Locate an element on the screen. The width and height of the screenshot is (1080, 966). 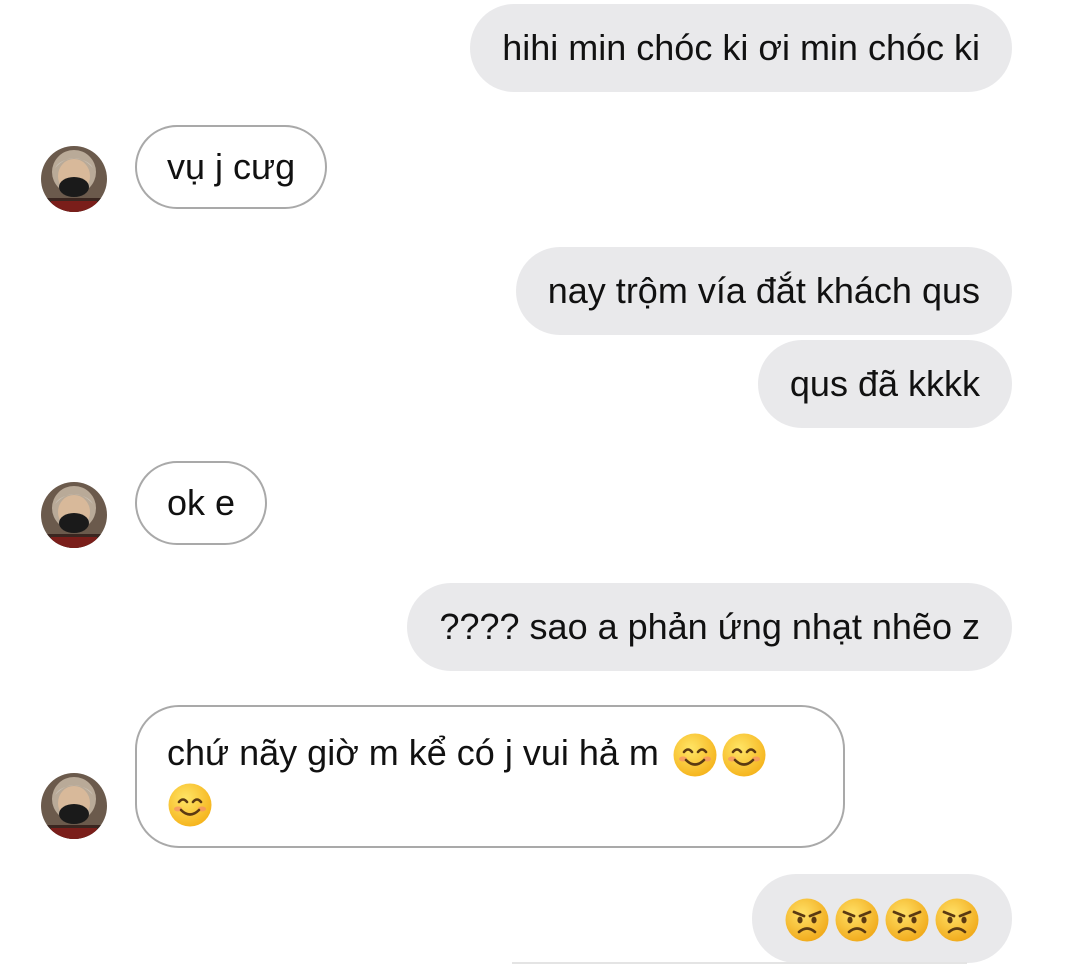
message-text: qus đã kkkk is located at coordinates (884, 383).